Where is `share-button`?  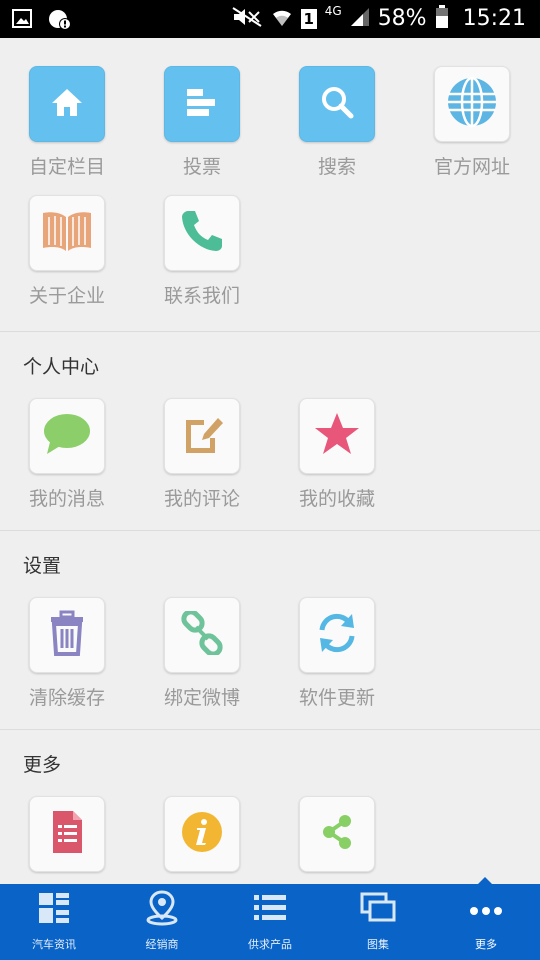 share-button is located at coordinates (337, 839).